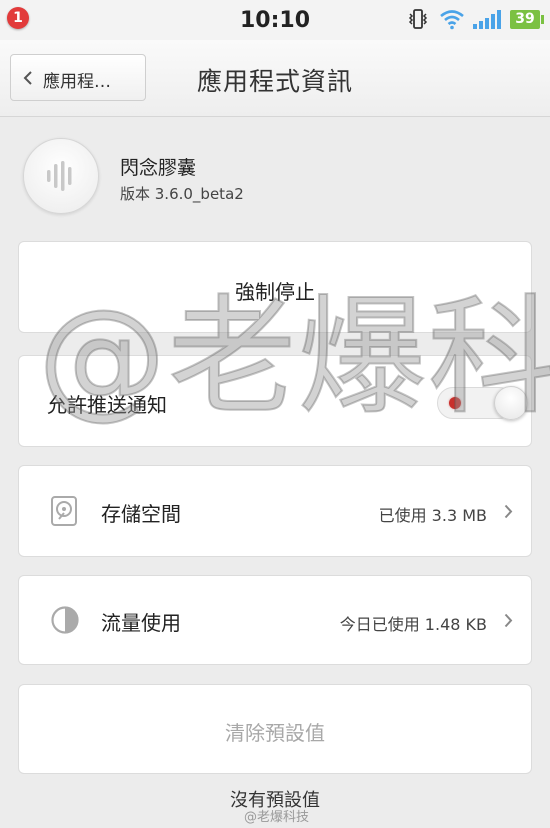 The width and height of the screenshot is (550, 828). Describe the element at coordinates (432, 515) in the screenshot. I see `storage-value: 已使用 3.3 MB` at that location.